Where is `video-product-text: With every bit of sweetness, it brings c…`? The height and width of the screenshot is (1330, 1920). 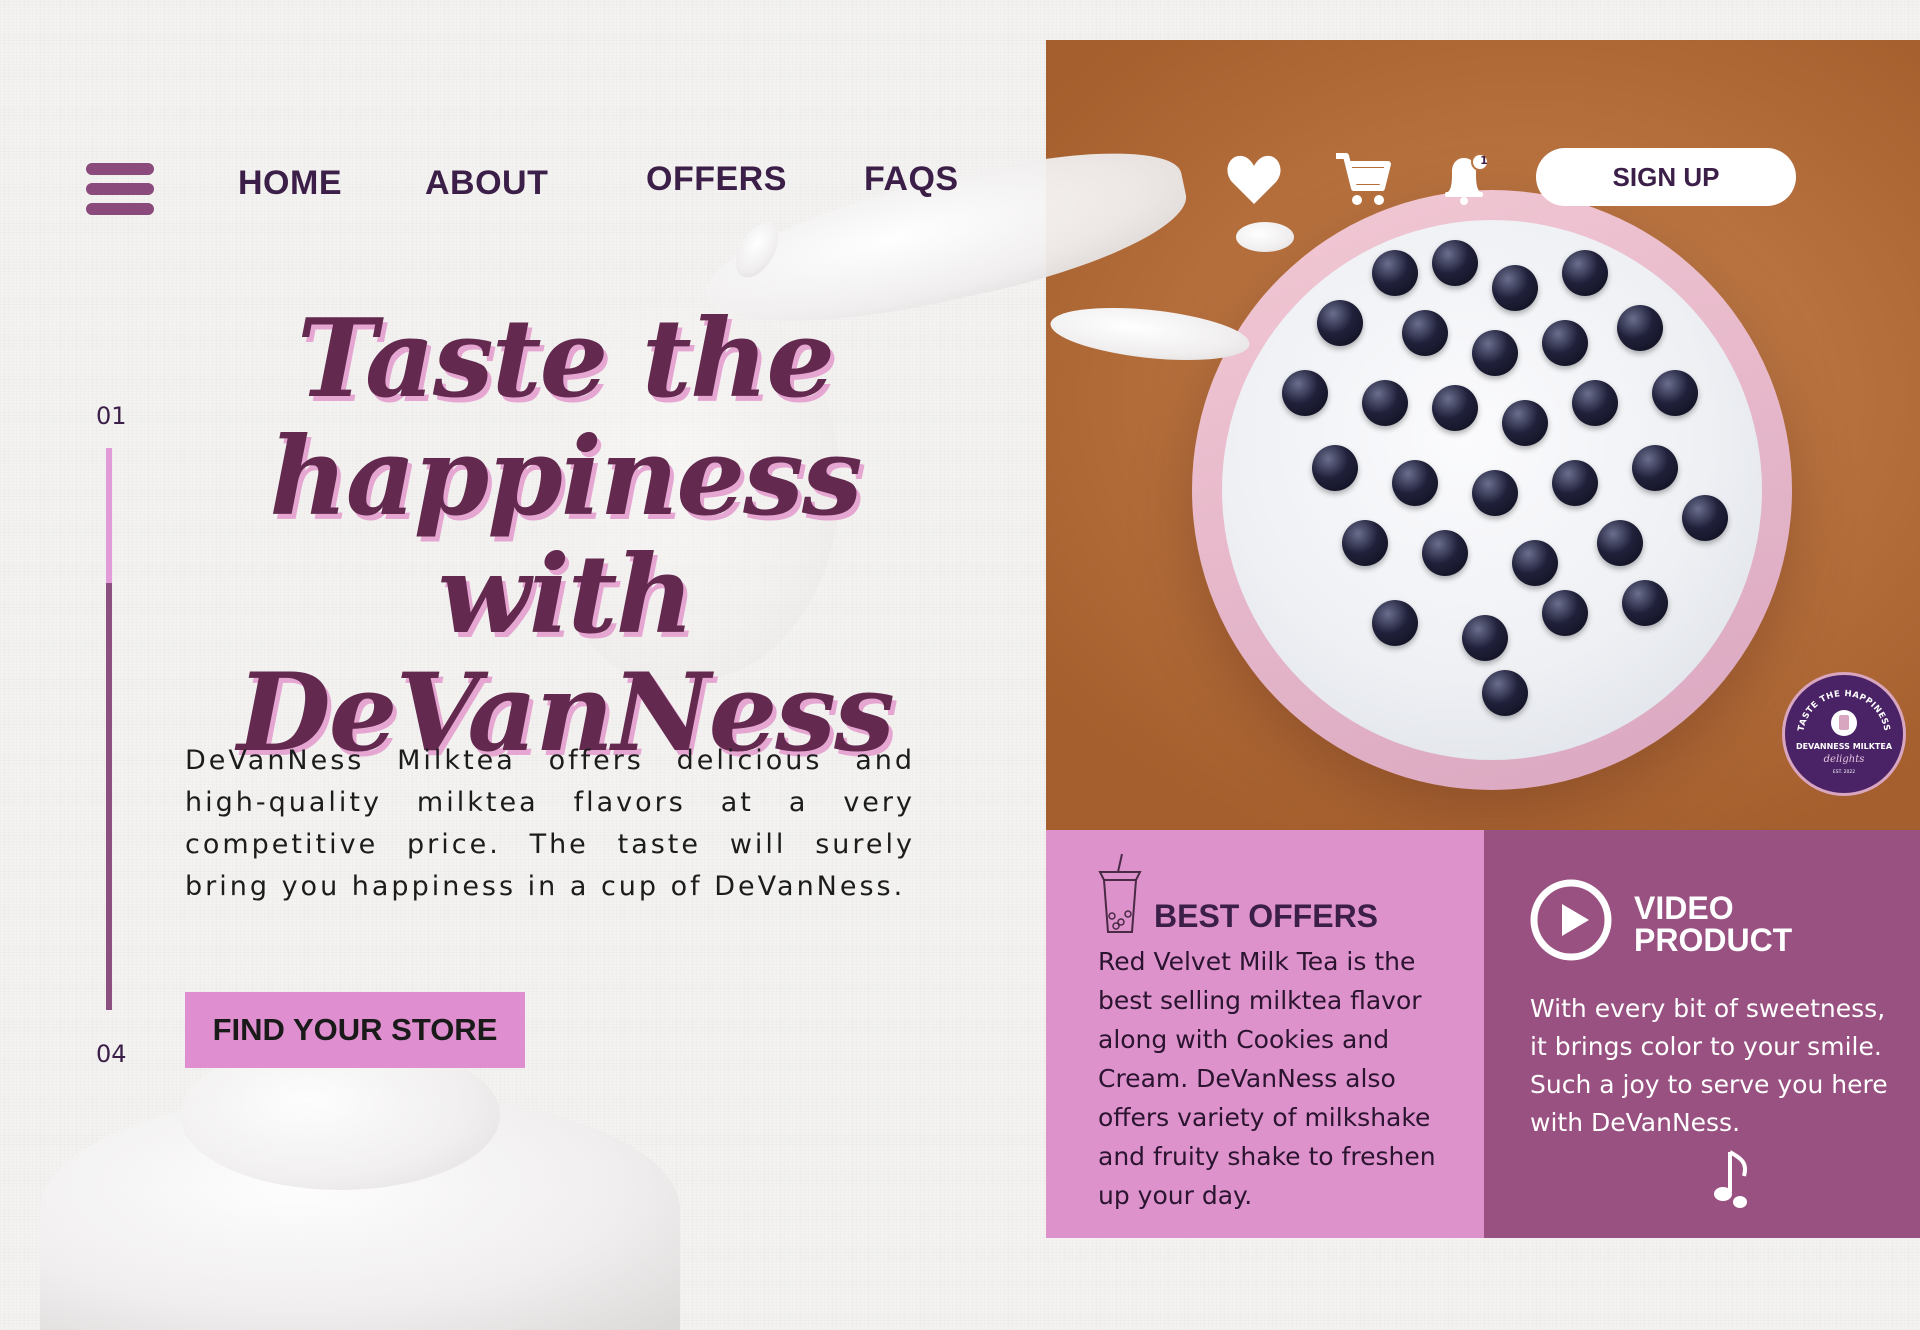 video-product-text: With every bit of sweetness, it brings c… is located at coordinates (1709, 1065).